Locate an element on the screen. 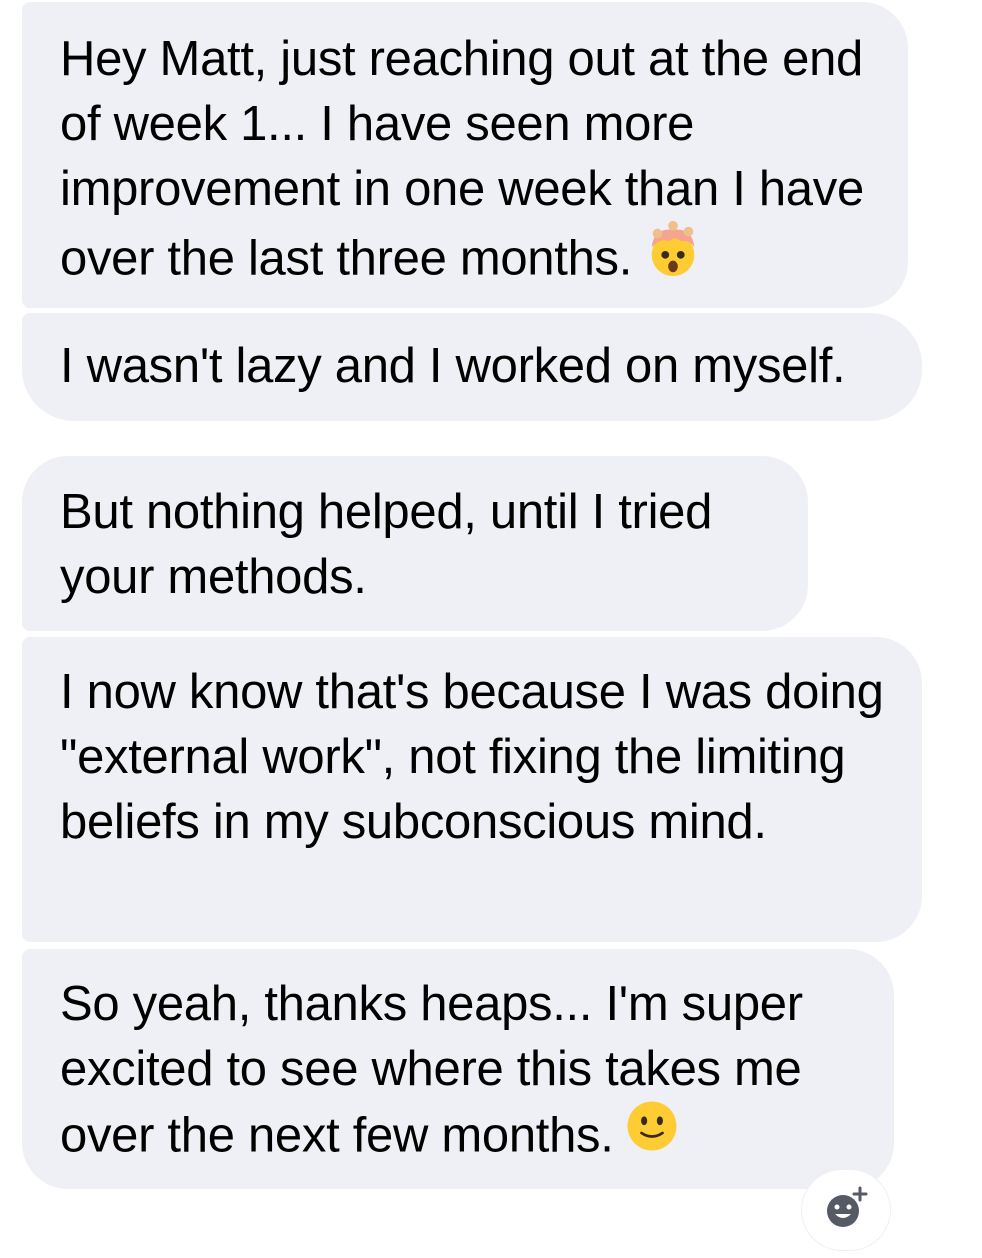 This screenshot has width=982, height=1258. message-bubble: I wasn't lazy and I worked on myself. is located at coordinates (472, 367).